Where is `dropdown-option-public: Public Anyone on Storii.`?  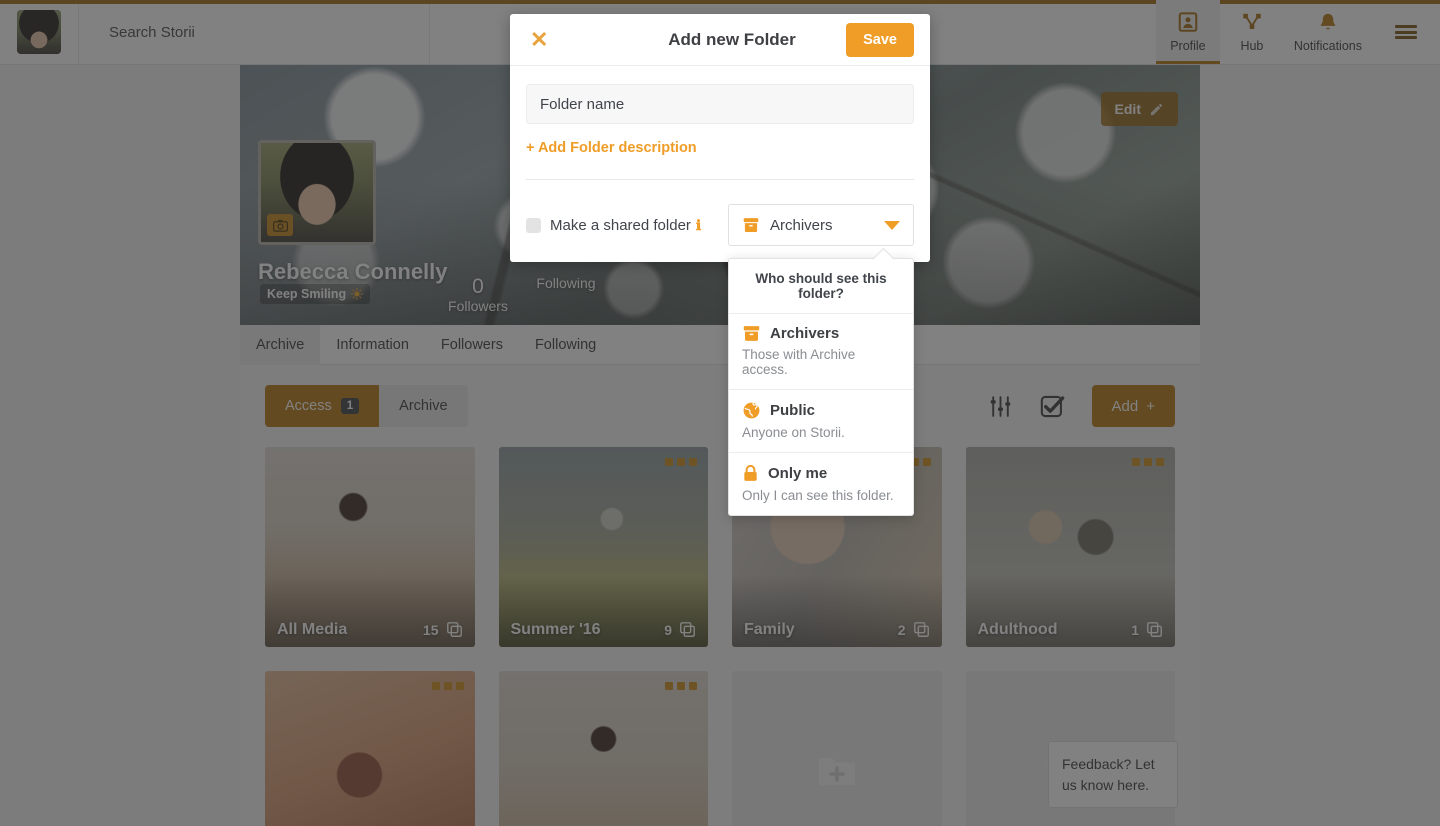
dropdown-option-public: Public Anyone on Storii. is located at coordinates (821, 421).